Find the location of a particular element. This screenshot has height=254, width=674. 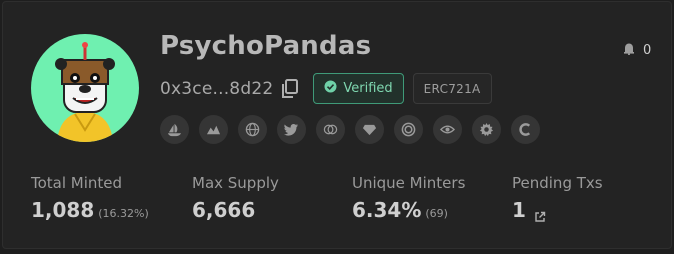

address-row: 0x3ce...8d22 Verified ERC721A is located at coordinates (326, 88).